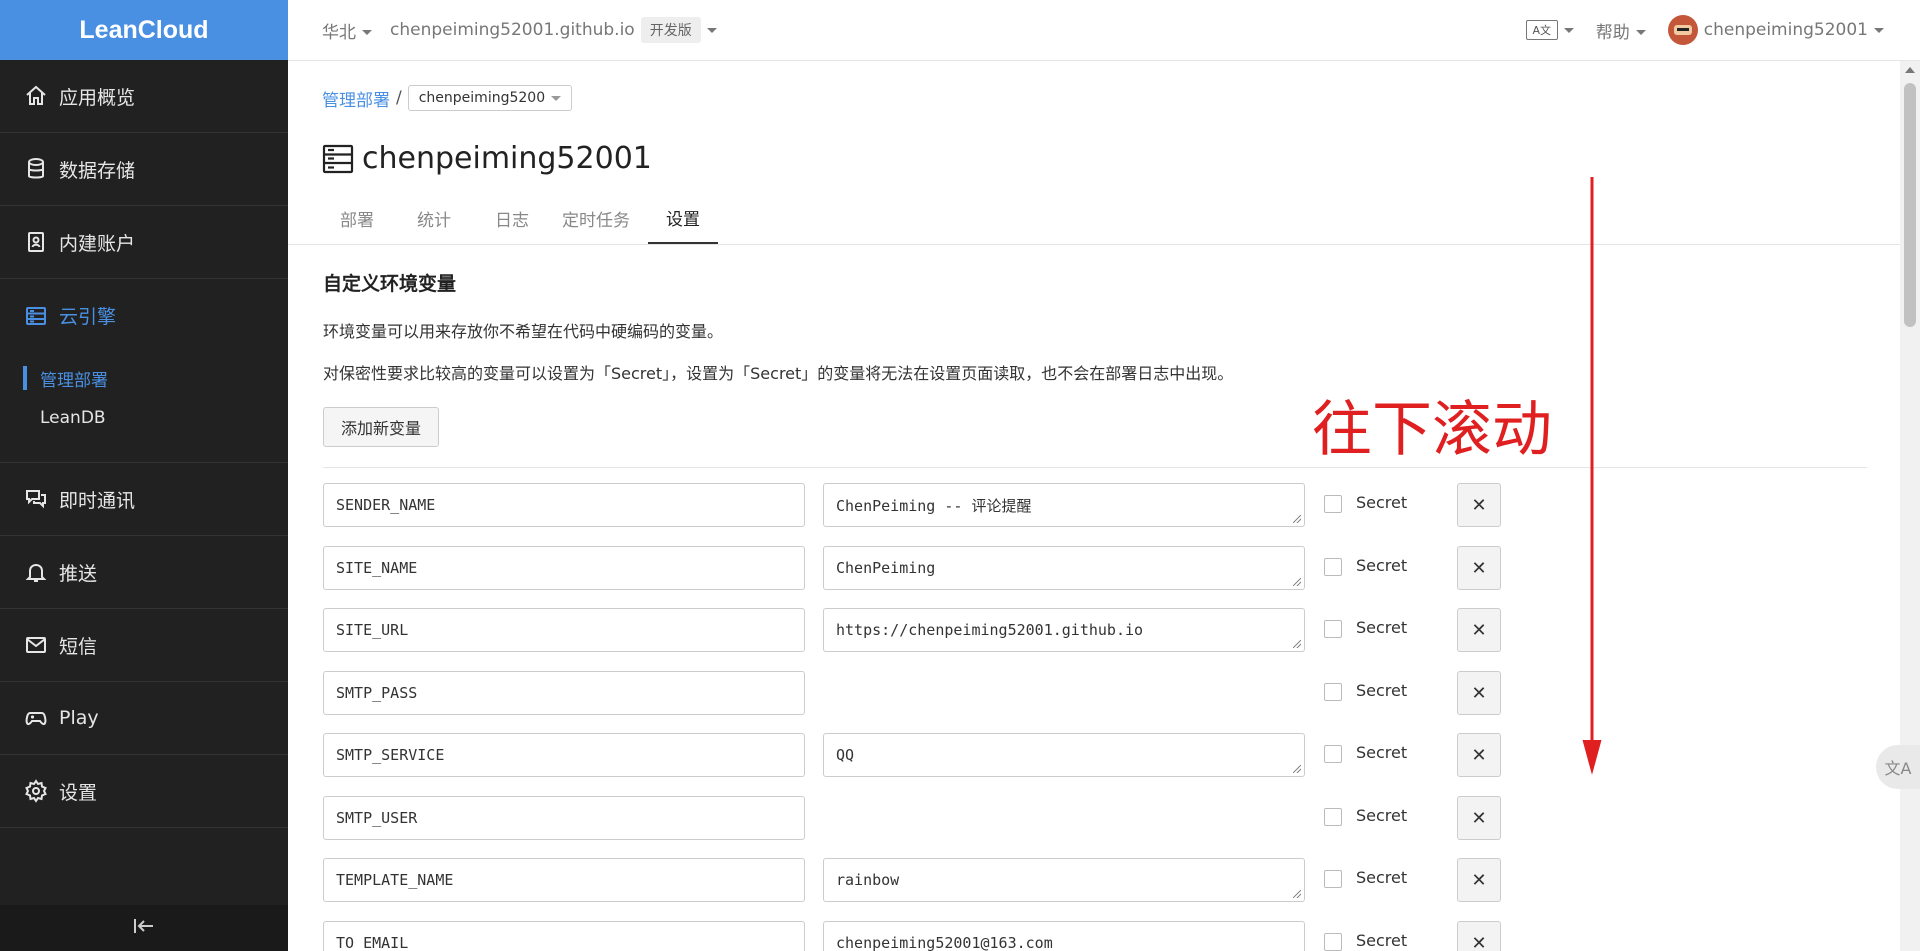 The height and width of the screenshot is (951, 1920). Describe the element at coordinates (434, 218) in the screenshot. I see `tab-stats: 统计` at that location.